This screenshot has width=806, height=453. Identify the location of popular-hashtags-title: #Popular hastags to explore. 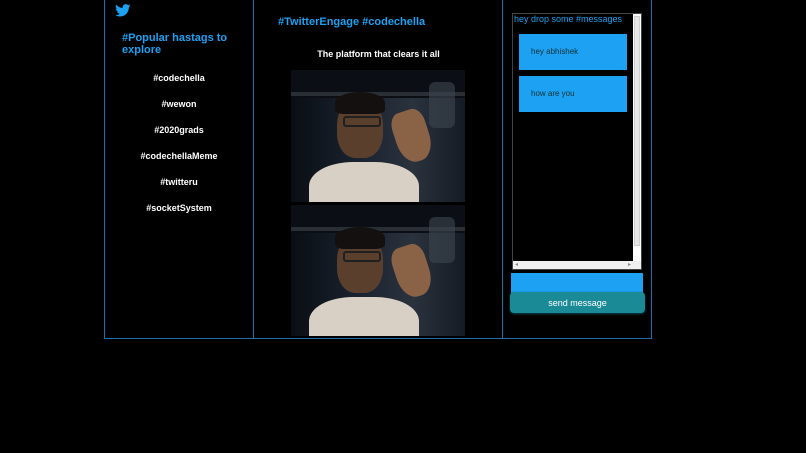
(175, 44).